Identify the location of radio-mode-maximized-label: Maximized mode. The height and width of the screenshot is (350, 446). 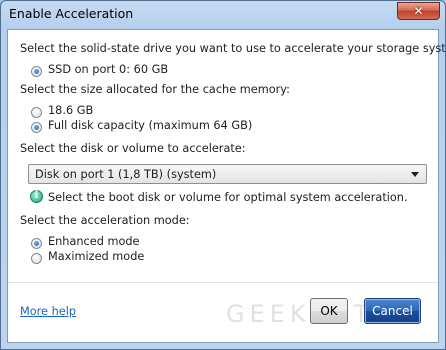
(96, 256).